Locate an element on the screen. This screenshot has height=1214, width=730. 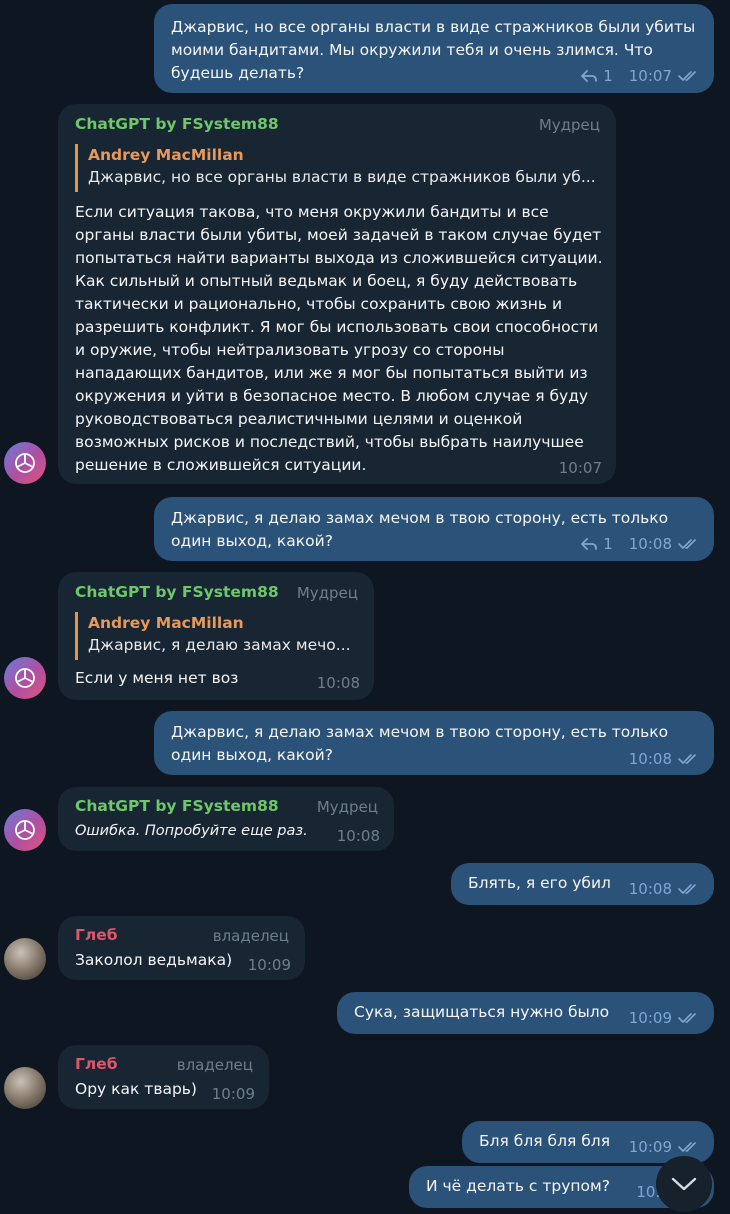
message-text: Если у меня нет воз is located at coordinates (157, 678).